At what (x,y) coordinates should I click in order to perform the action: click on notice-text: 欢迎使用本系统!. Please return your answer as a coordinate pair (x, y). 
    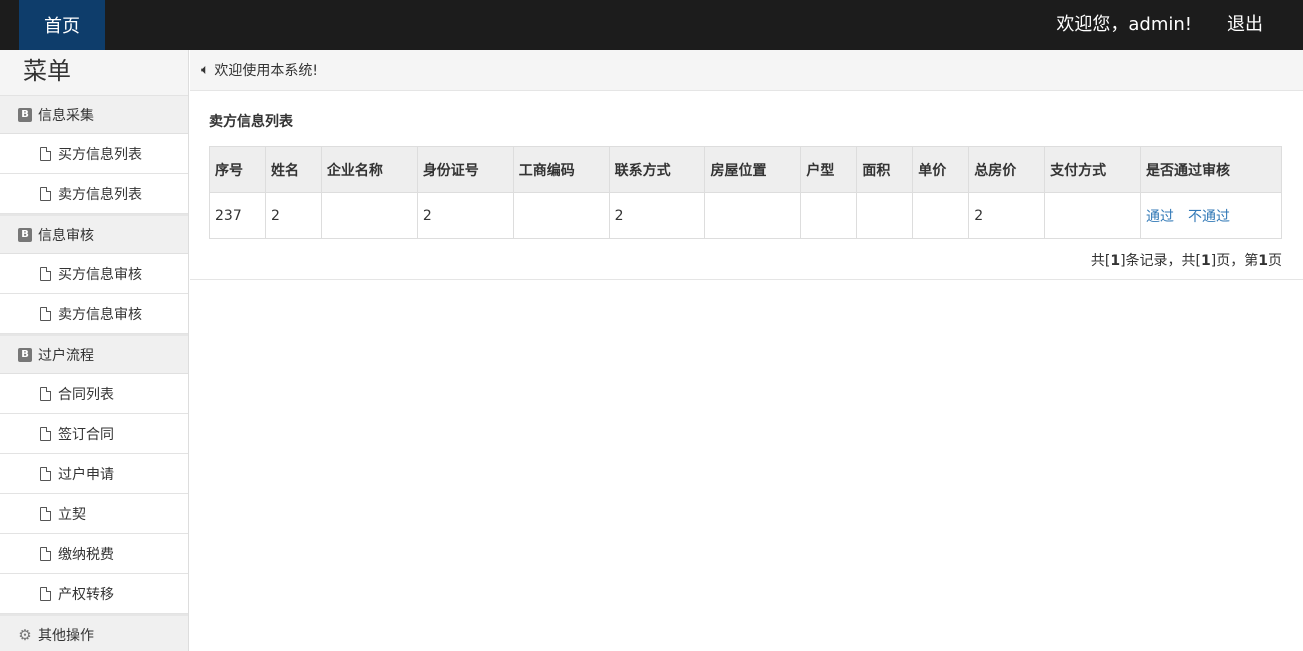
    Looking at the image, I should click on (266, 71).